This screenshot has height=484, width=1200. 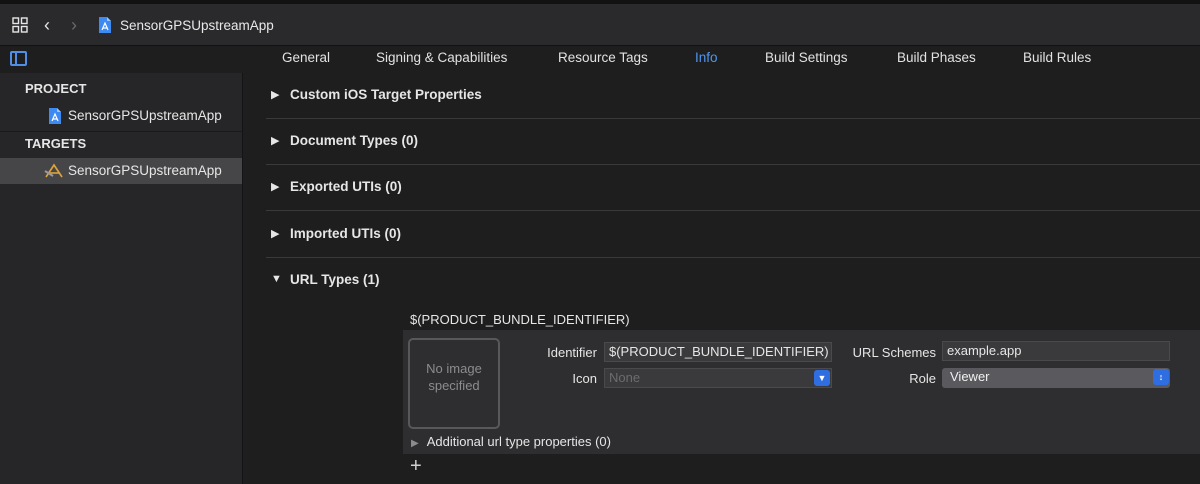 I want to click on related-items-grid-icon, so click(x=20, y=25).